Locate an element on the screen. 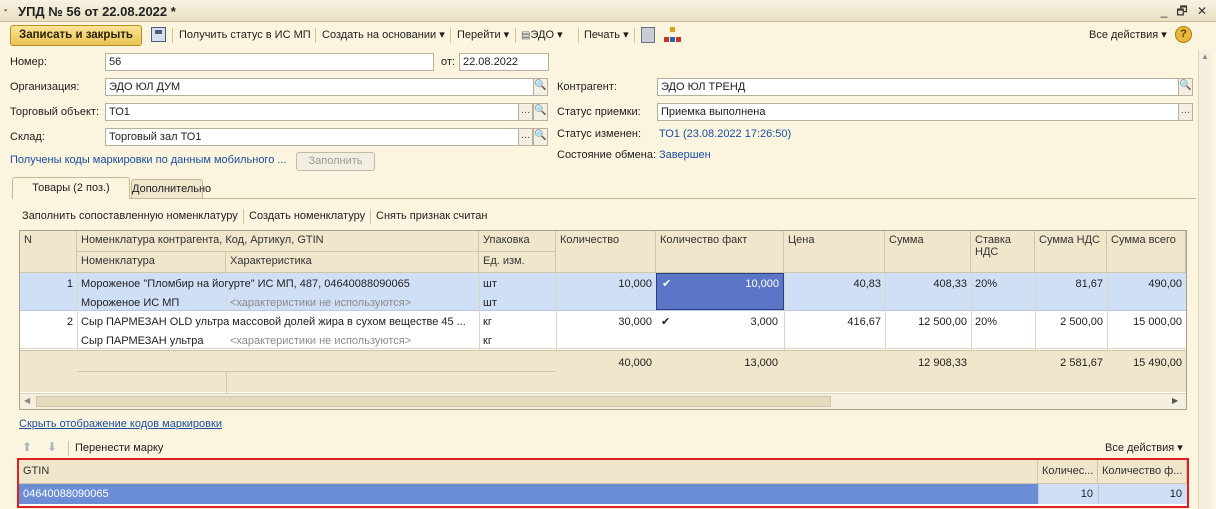 The width and height of the screenshot is (1216, 509). scroll-thumb is located at coordinates (433, 401).